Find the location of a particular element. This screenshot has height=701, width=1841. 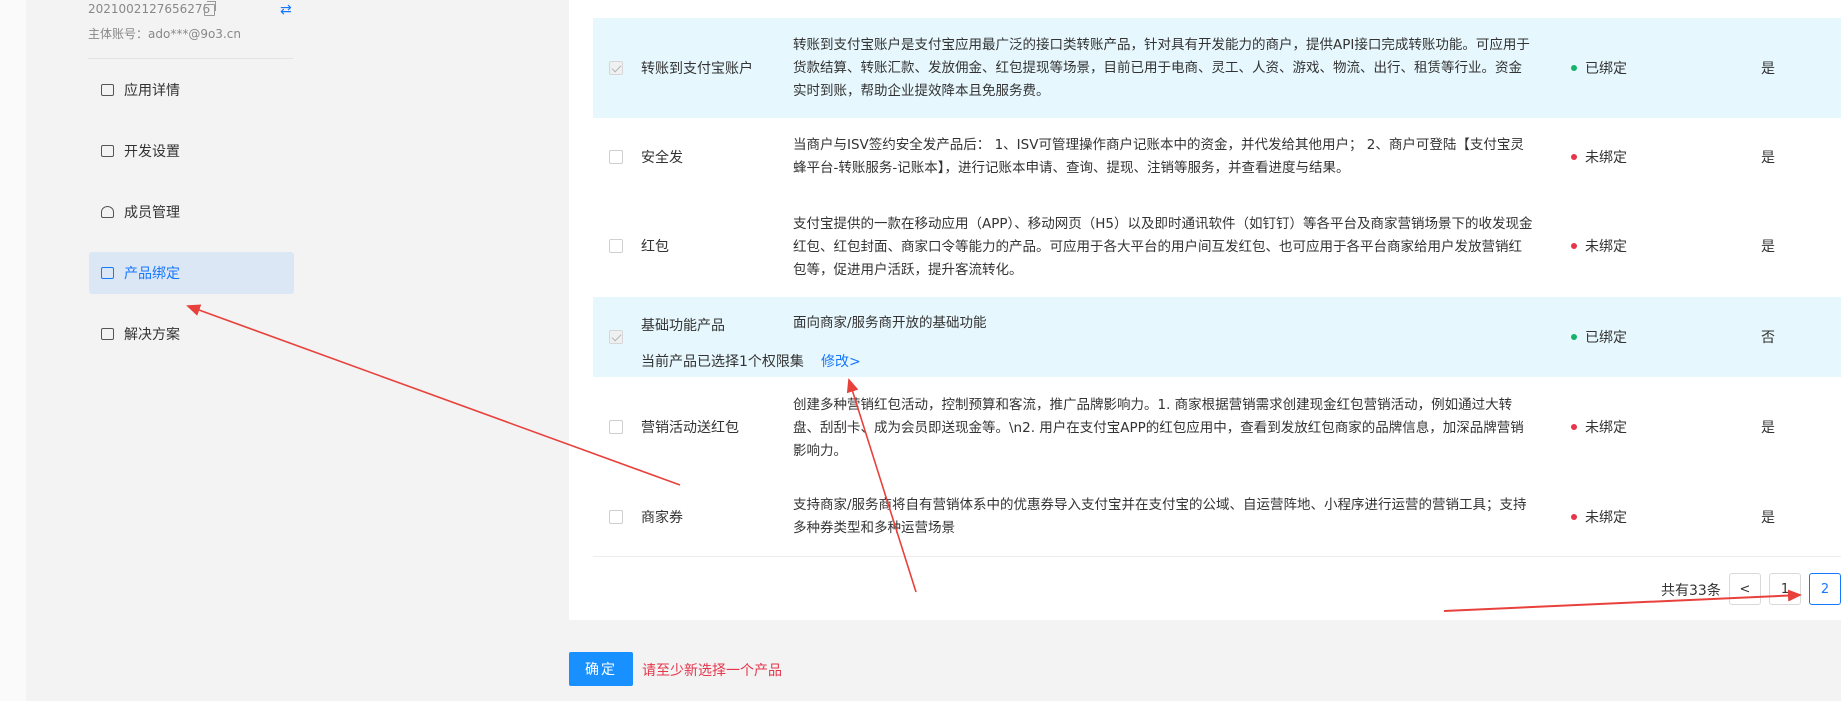

pagination-page-1: 1 is located at coordinates (1785, 589).